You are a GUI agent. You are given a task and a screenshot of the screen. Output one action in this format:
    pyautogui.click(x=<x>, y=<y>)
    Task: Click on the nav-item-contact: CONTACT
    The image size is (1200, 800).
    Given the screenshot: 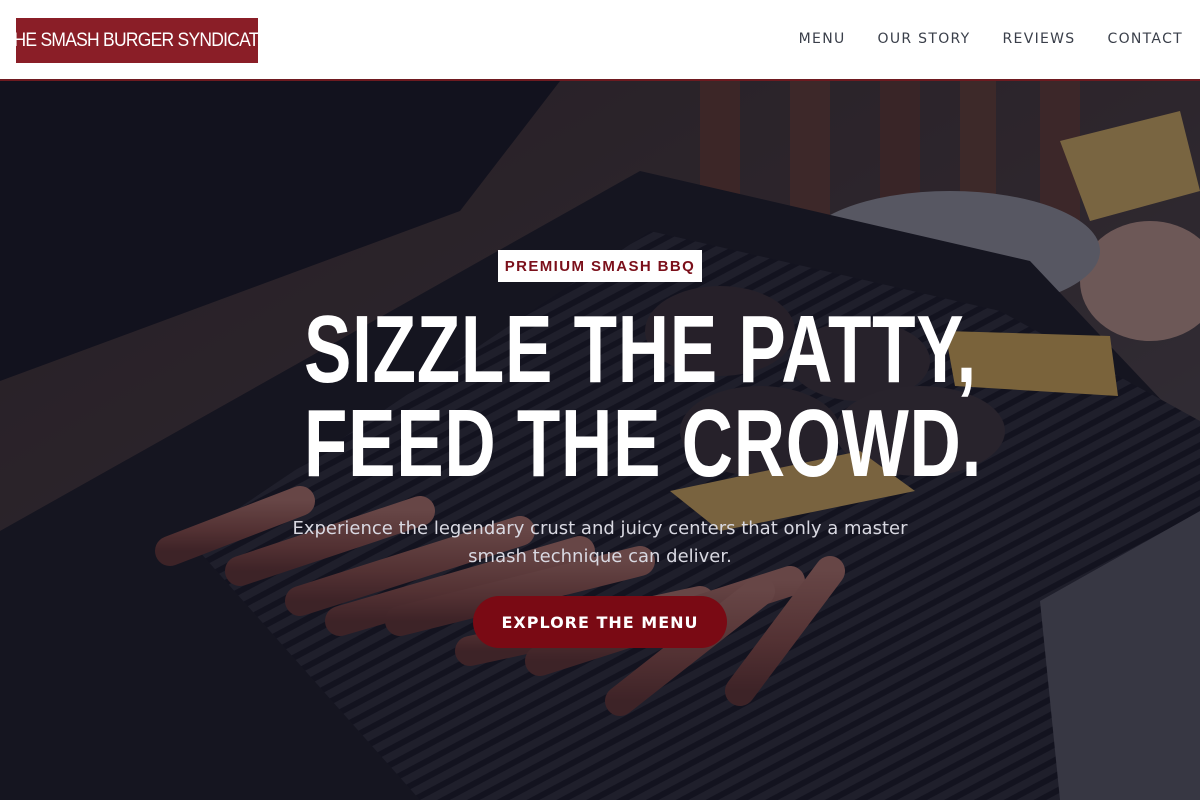 What is the action you would take?
    pyautogui.click(x=1146, y=39)
    